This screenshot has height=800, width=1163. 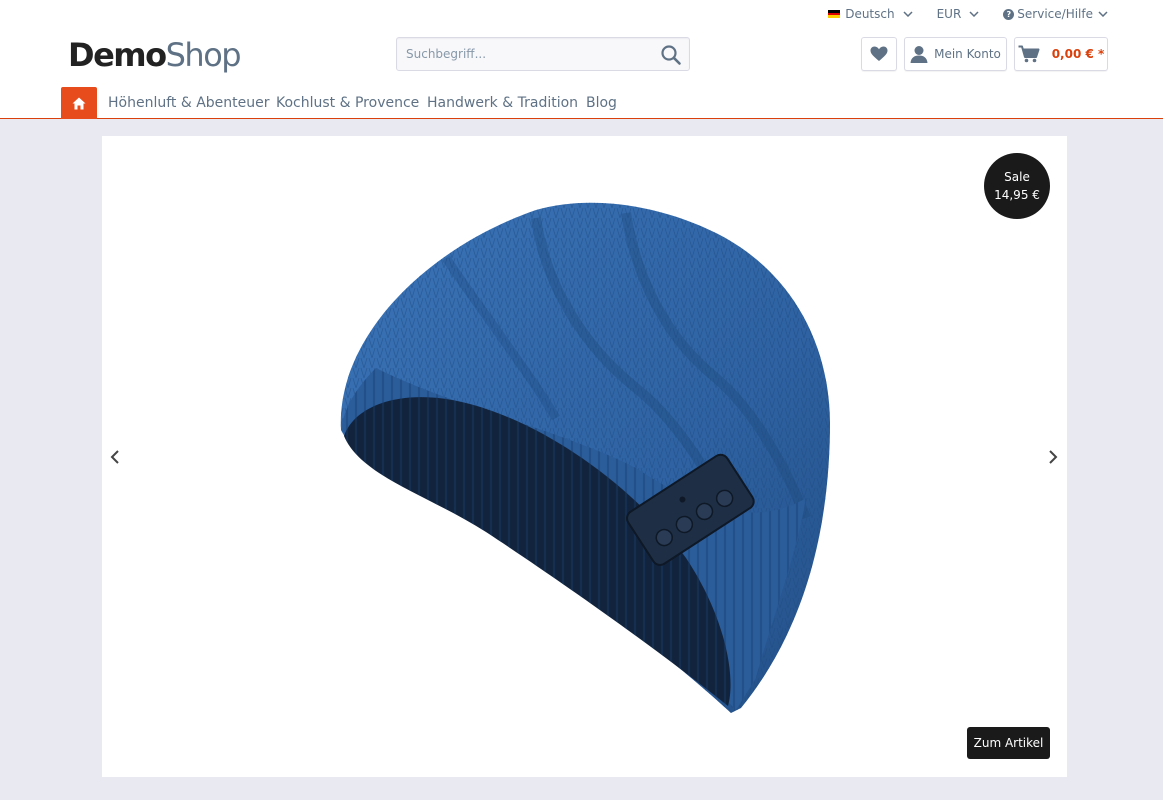 I want to click on nav-item-handwerk: Handwerk & Tradition, so click(x=502, y=103).